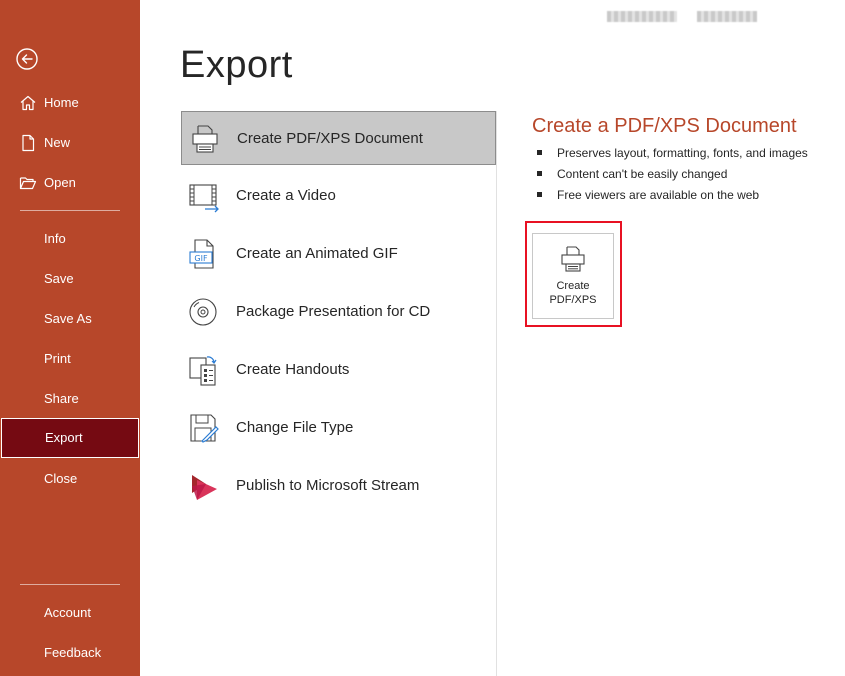  What do you see at coordinates (338, 196) in the screenshot?
I see `option-create-video: Create a Video` at bounding box center [338, 196].